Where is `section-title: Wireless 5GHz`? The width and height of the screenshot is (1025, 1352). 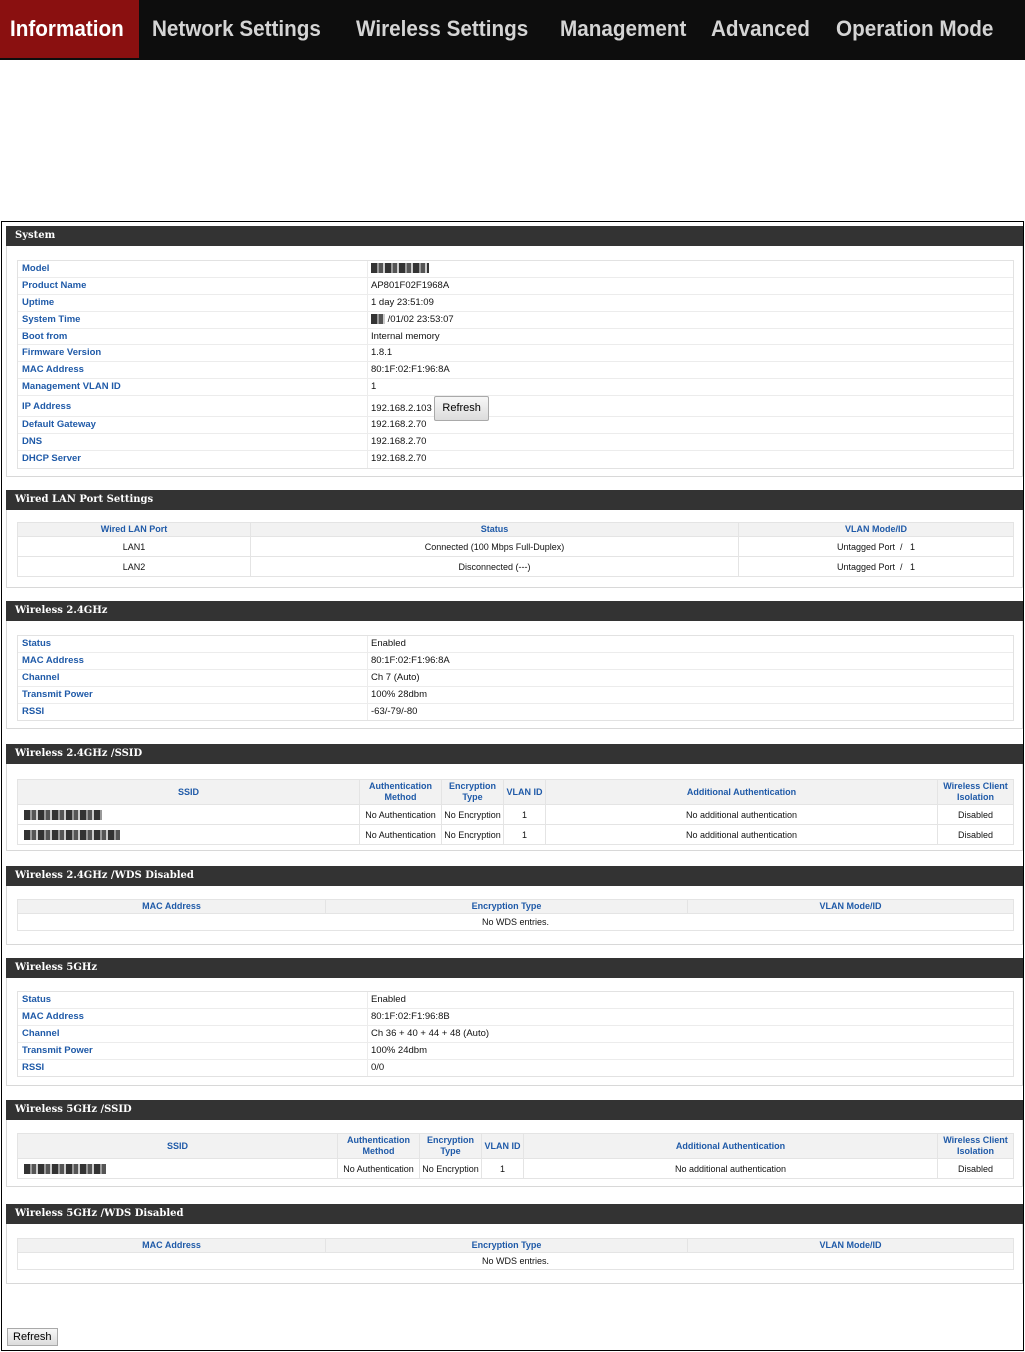 section-title: Wireless 5GHz is located at coordinates (514, 968).